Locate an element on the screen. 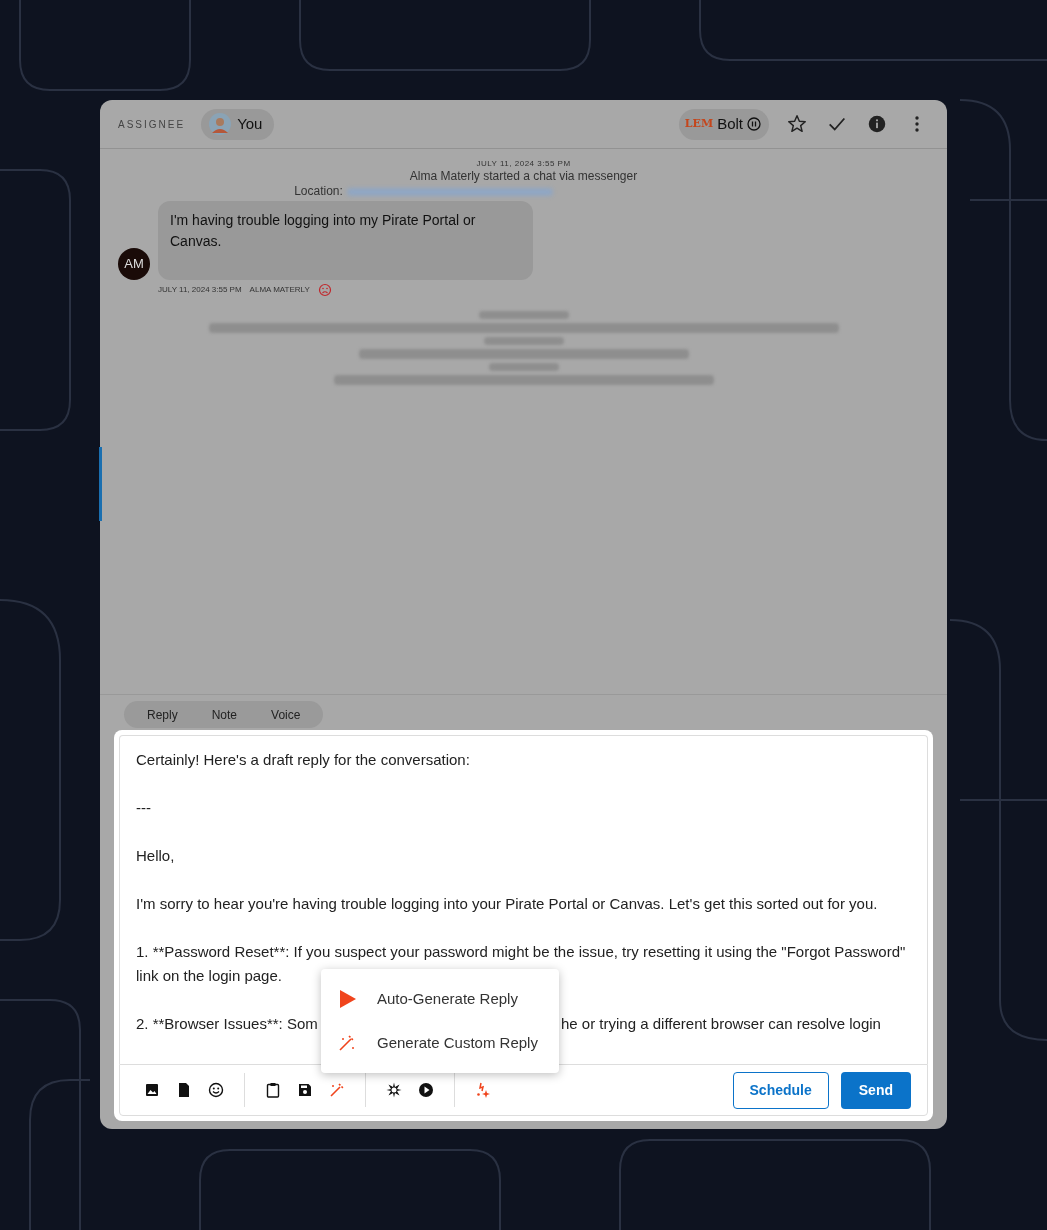 The width and height of the screenshot is (1047, 1230). location-label: Location: is located at coordinates (318, 191).